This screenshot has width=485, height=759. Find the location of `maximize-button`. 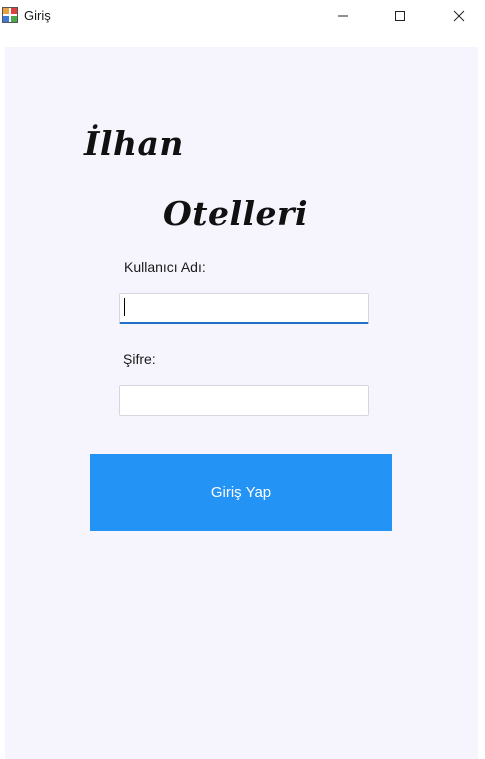

maximize-button is located at coordinates (400, 16).